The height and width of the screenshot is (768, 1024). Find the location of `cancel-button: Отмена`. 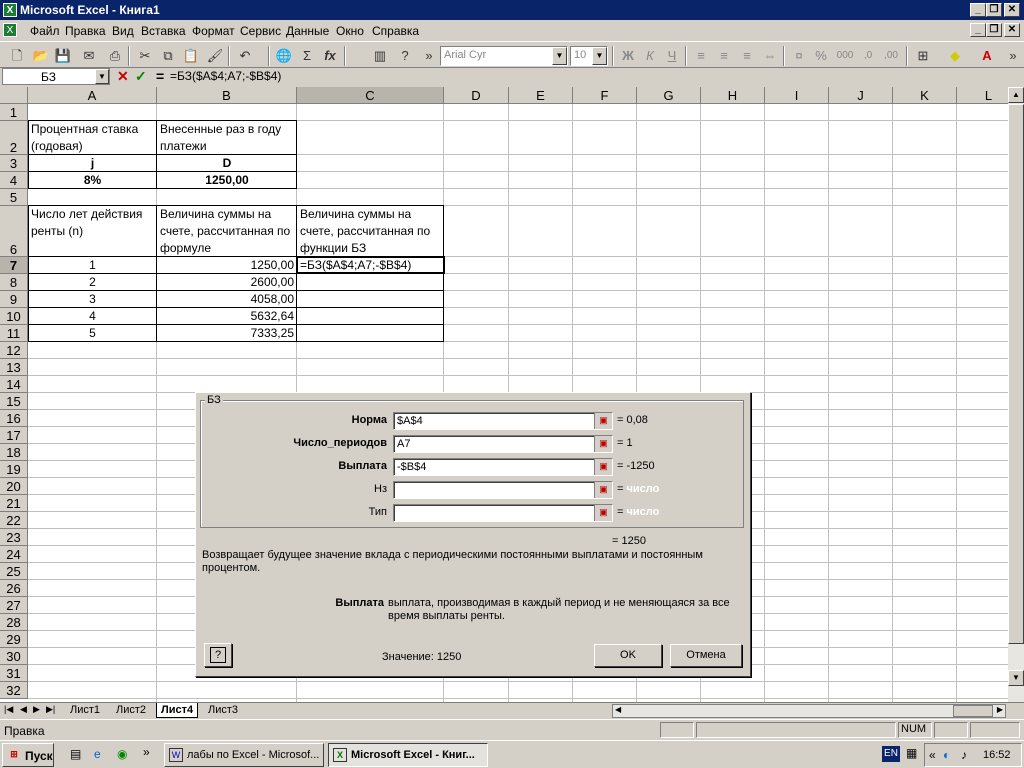

cancel-button: Отмена is located at coordinates (706, 655).